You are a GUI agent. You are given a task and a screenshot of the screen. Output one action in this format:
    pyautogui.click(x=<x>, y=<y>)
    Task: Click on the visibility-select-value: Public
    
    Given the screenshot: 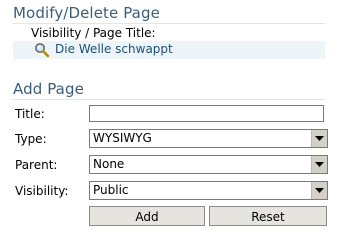 What is the action you would take?
    pyautogui.click(x=111, y=190)
    